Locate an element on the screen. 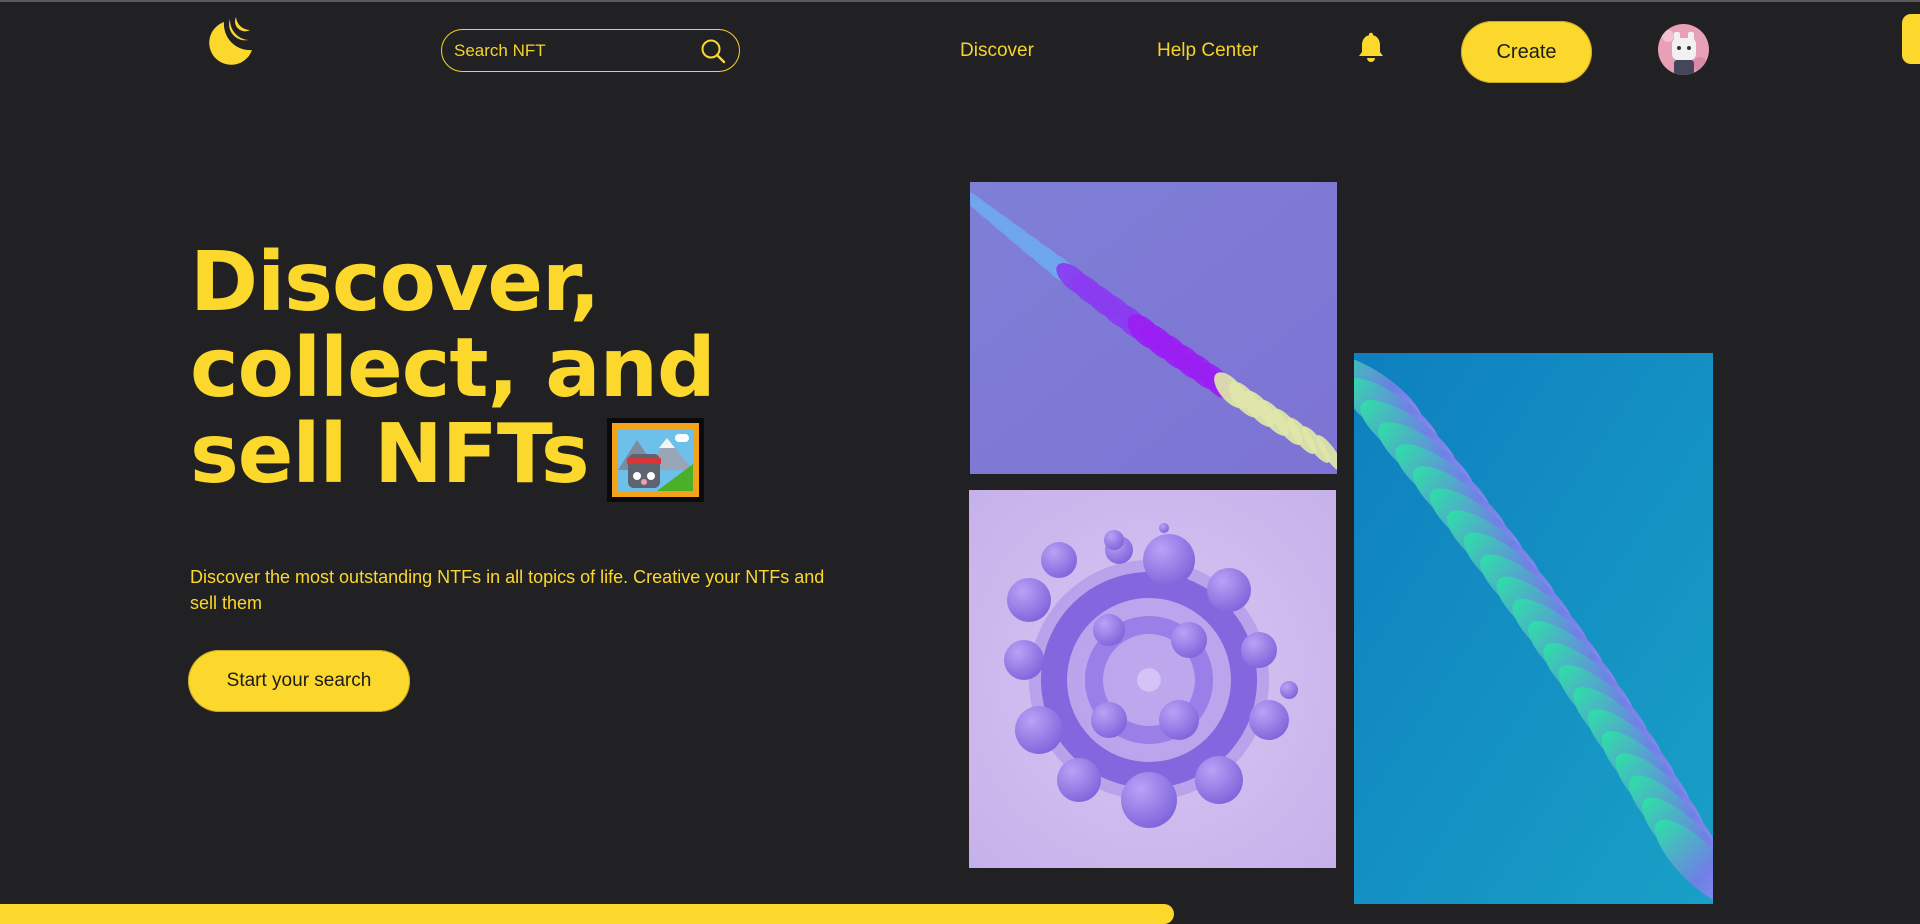 Image resolution: width=1920 pixels, height=924 pixels. avatar is located at coordinates (1683, 49).